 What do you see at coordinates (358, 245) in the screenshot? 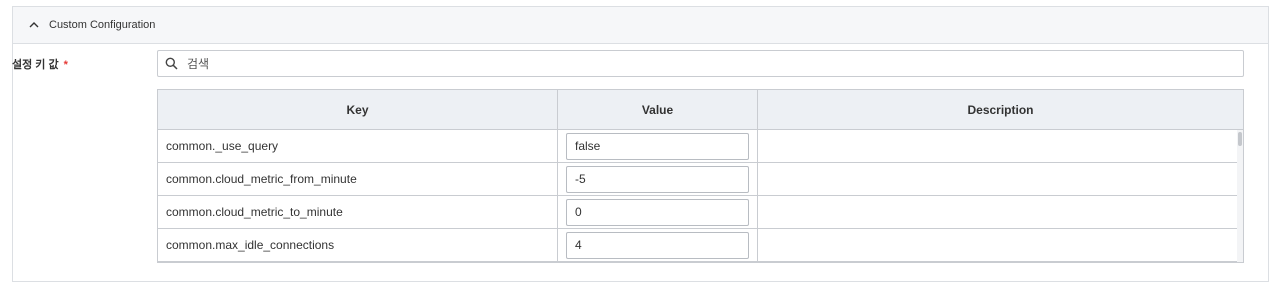
I see `key-cell: common.max_idle_connections` at bounding box center [358, 245].